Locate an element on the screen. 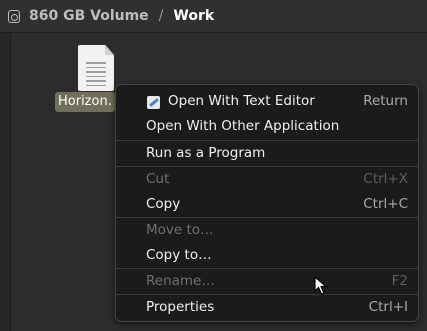  menu-item-open-with-text-editor: Open With Text Editor Return is located at coordinates (267, 101).